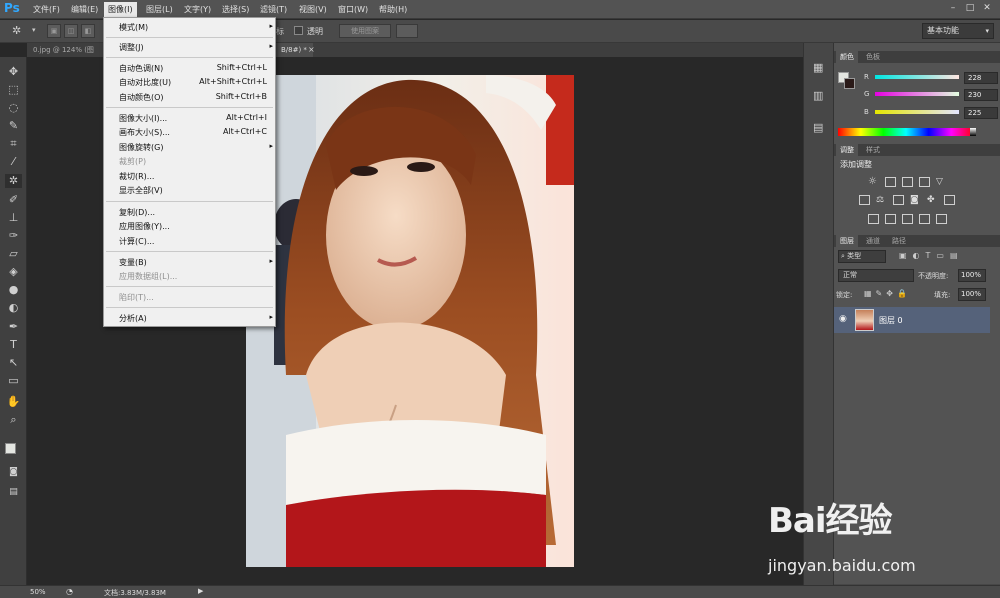 The image size is (1000, 598). What do you see at coordinates (818, 95) in the screenshot?
I see `properties-icon: ▥` at bounding box center [818, 95].